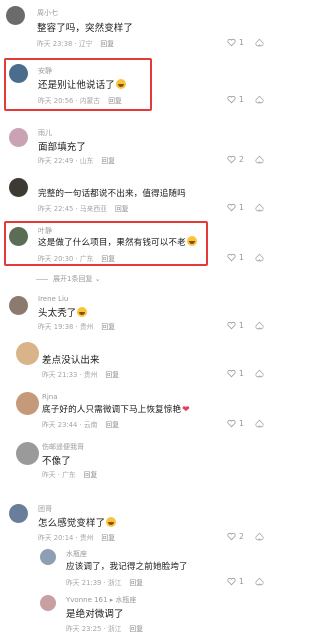  What do you see at coordinates (117, 242) in the screenshot?
I see `comment-text: 这是做了什么项目，果然有钱可以不老` at bounding box center [117, 242].